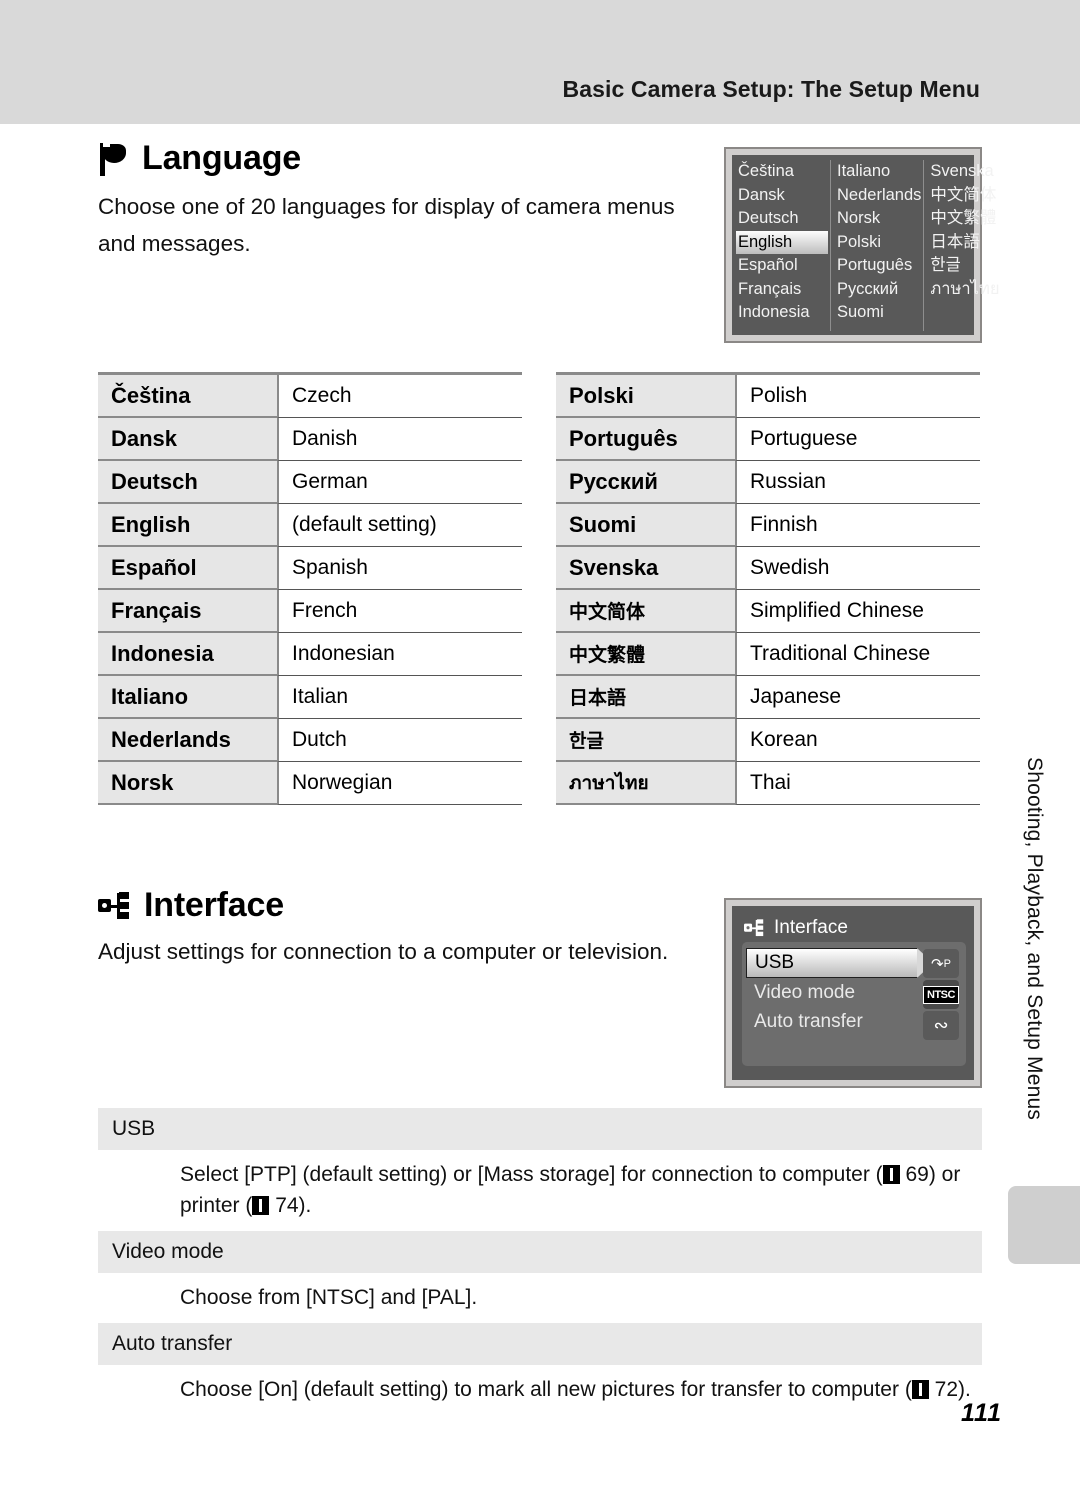 The image size is (1080, 1486). Describe the element at coordinates (783, 219) in the screenshot. I see `camera-language-item: Deutsch` at that location.